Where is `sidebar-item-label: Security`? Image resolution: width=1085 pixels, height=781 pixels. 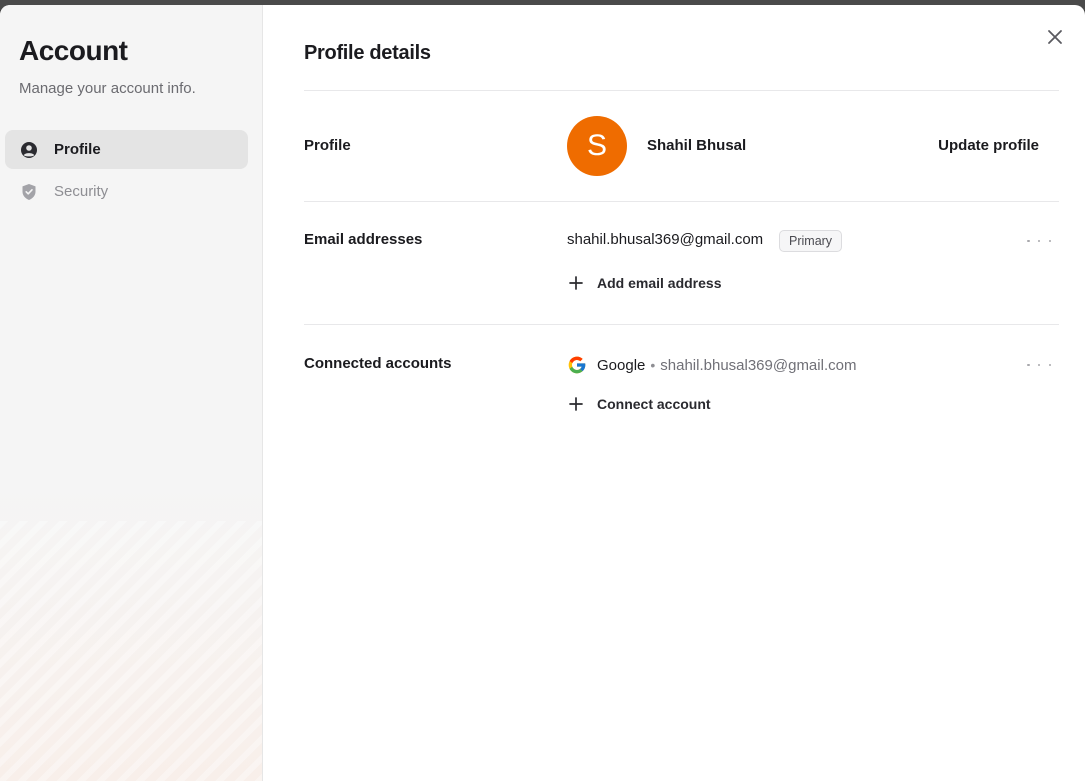
sidebar-item-label: Security is located at coordinates (81, 191).